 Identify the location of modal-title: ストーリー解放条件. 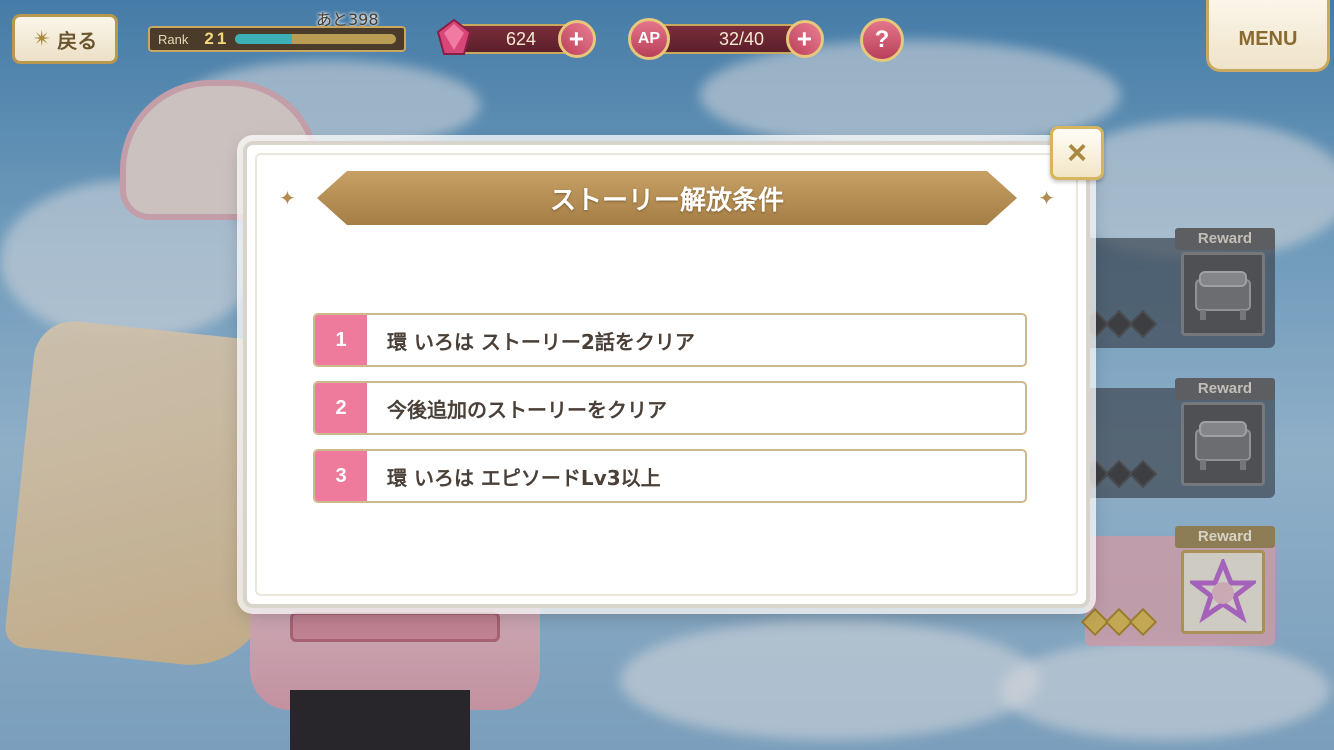
(666, 200).